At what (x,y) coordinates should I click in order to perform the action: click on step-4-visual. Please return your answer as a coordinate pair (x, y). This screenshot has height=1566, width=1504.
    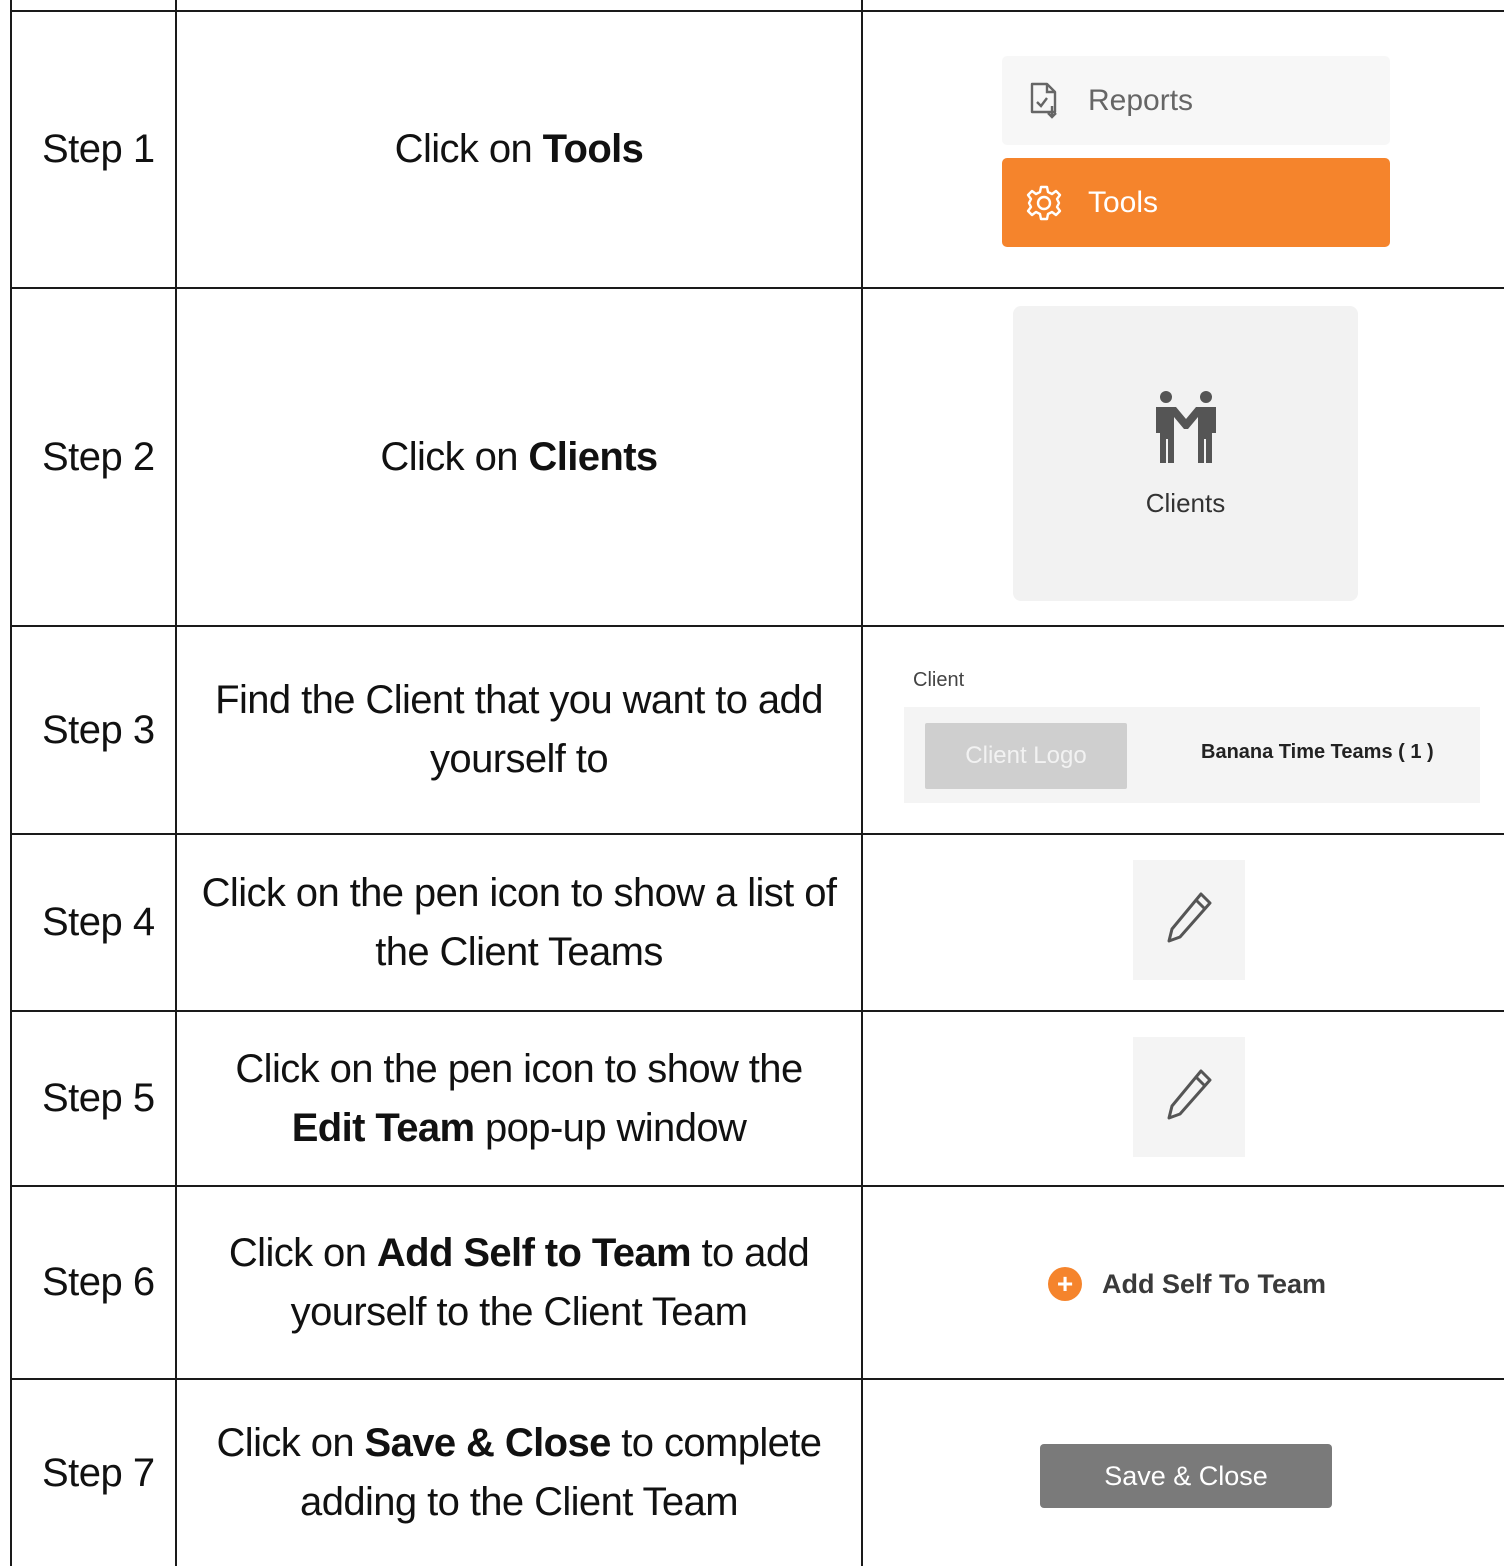
    Looking at the image, I should click on (1183, 922).